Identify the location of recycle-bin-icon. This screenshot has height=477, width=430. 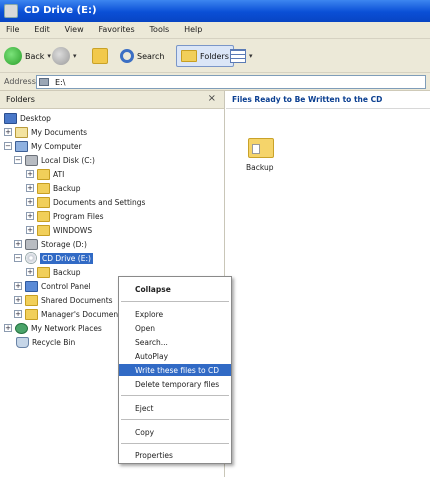
(22, 342).